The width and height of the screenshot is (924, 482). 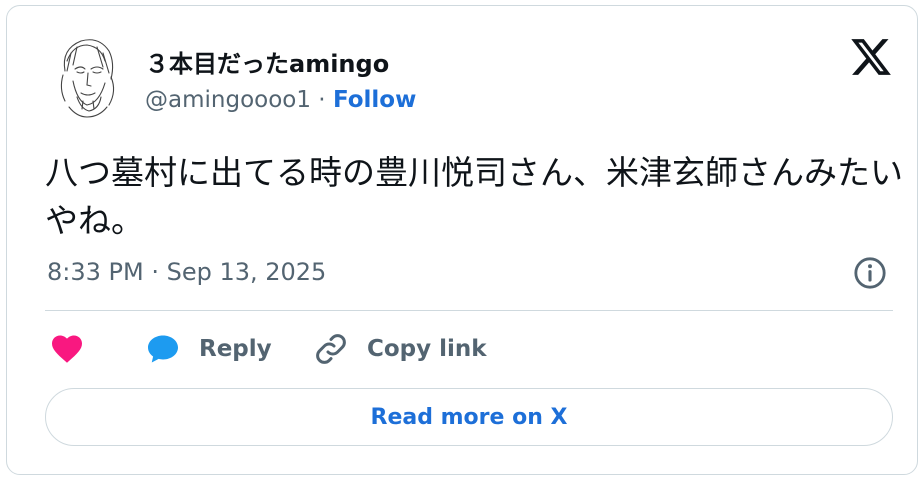 I want to click on x-logo-icon, so click(x=871, y=57).